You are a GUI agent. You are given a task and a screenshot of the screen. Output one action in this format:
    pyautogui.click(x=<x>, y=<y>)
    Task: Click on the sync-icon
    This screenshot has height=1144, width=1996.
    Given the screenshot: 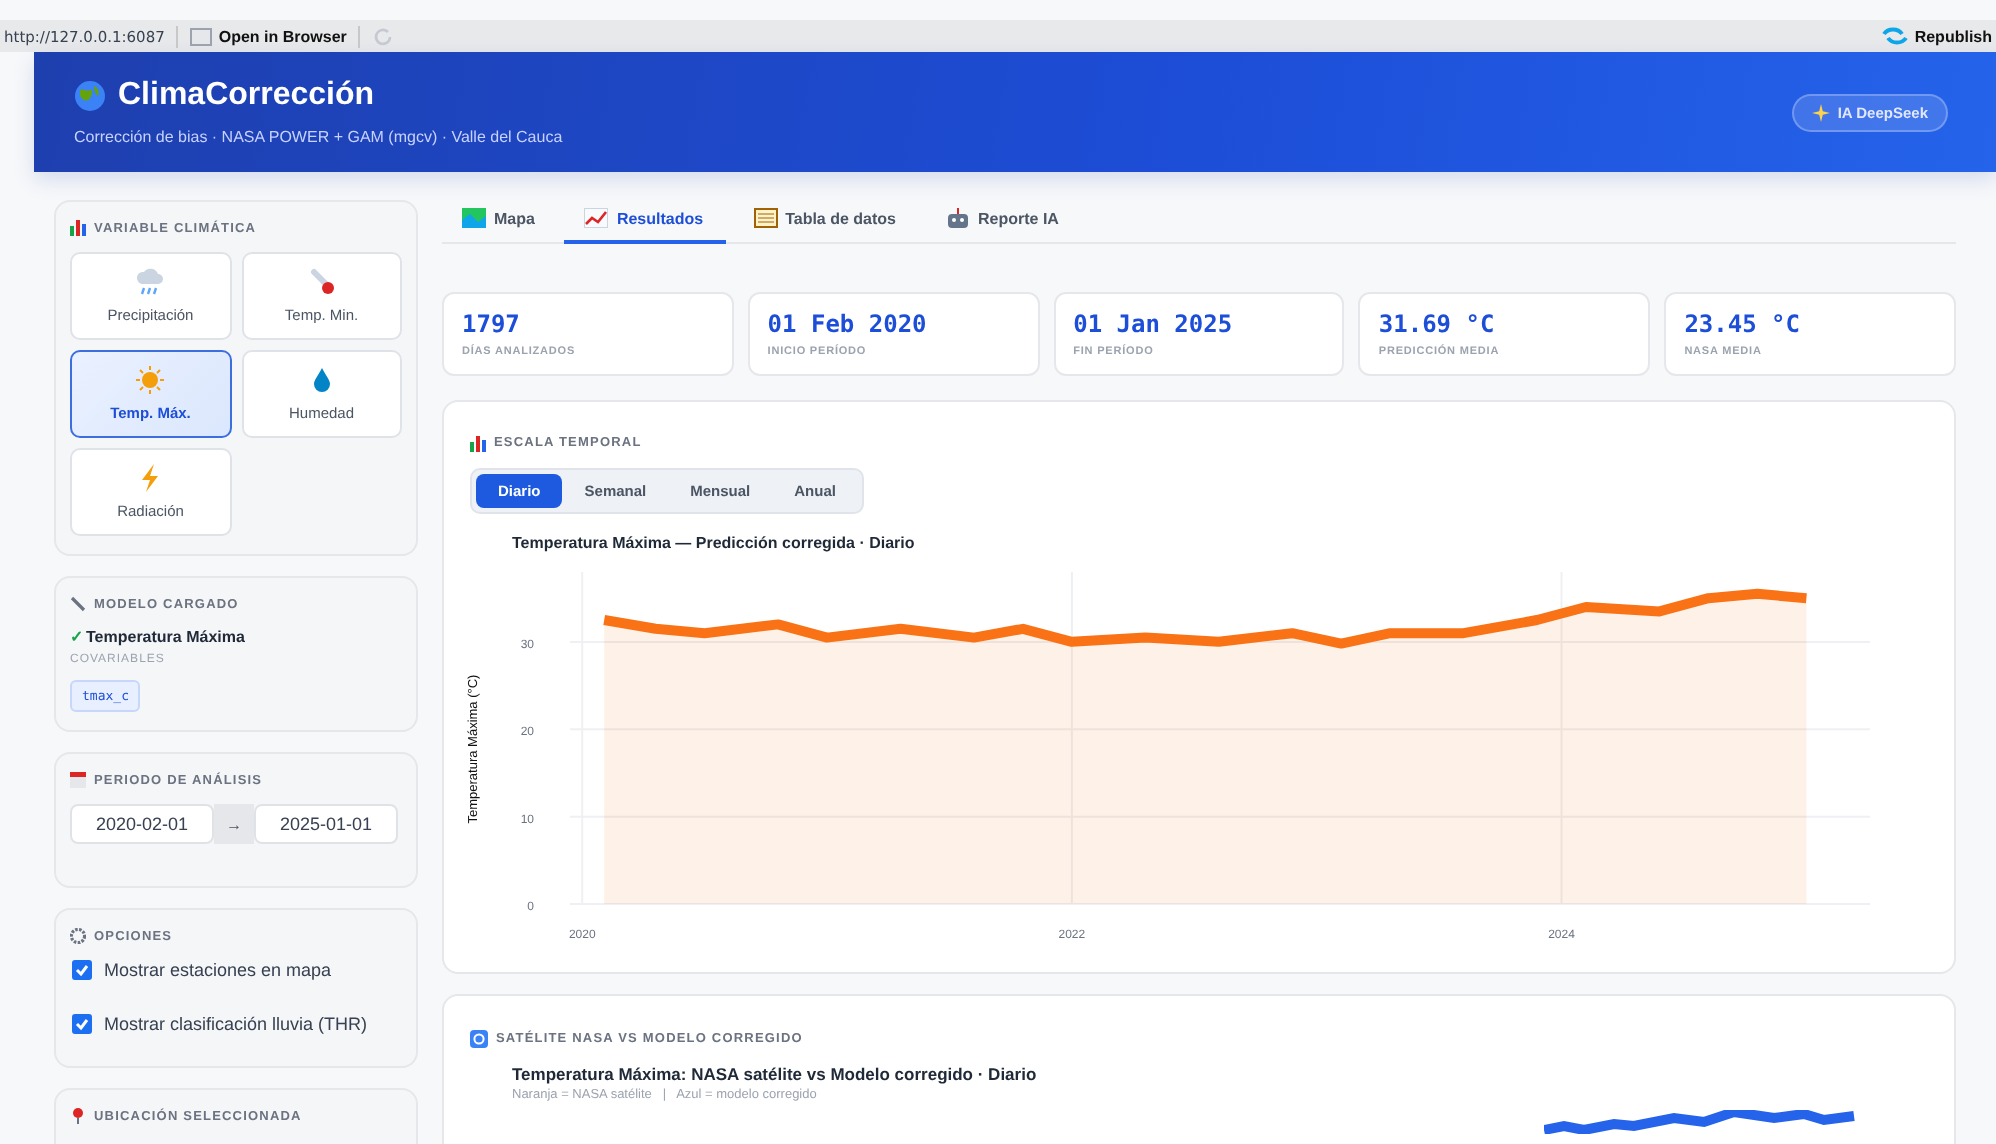 What is the action you would take?
    pyautogui.click(x=1895, y=36)
    